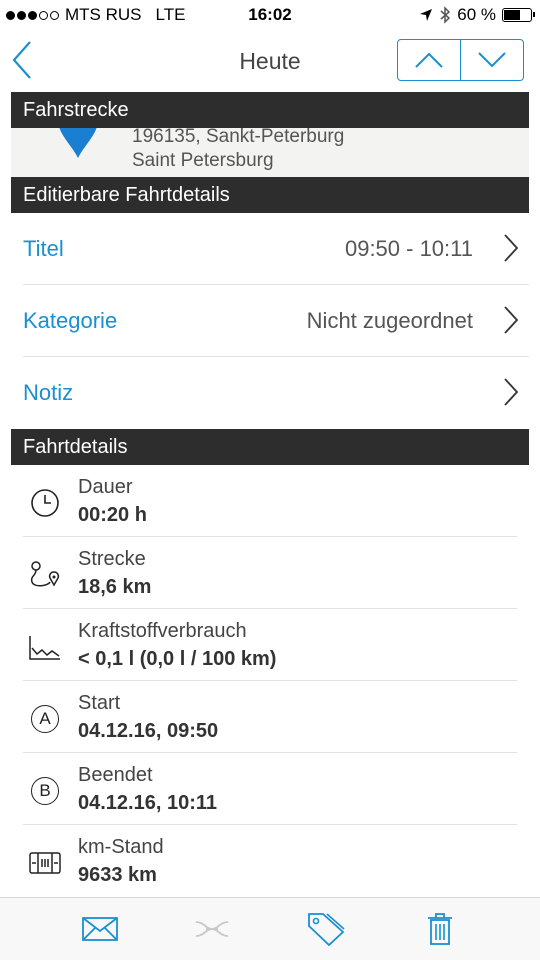 Image resolution: width=540 pixels, height=960 pixels. What do you see at coordinates (45, 575) in the screenshot?
I see `route-icon` at bounding box center [45, 575].